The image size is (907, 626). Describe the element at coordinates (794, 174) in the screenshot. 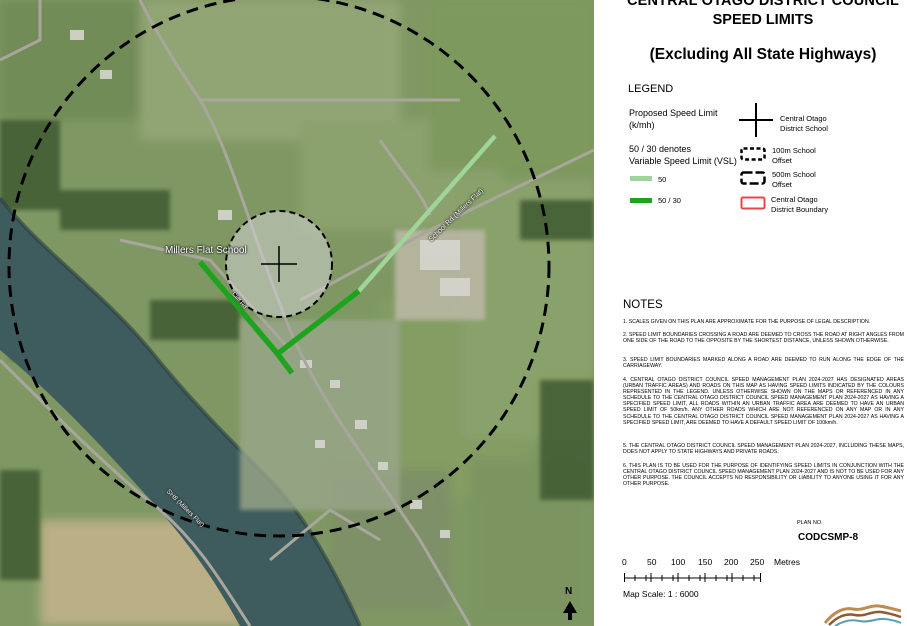

I see `offset-500-label-1: 500m School` at that location.